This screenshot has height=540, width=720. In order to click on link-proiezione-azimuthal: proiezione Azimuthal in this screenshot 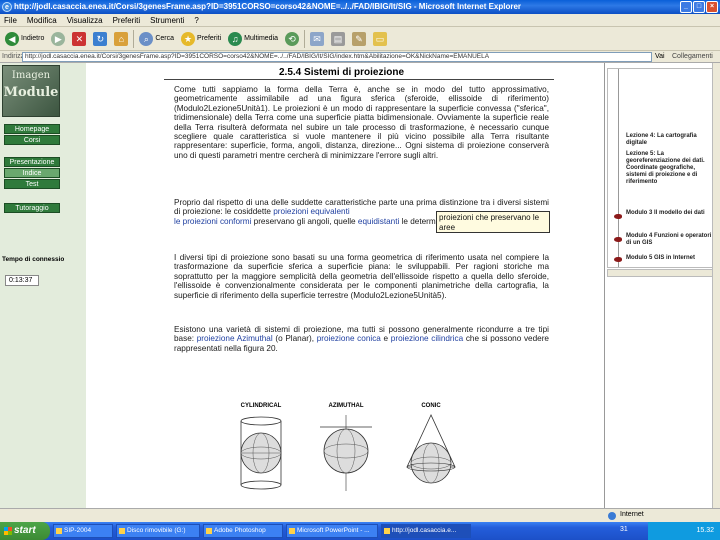, I will do `click(235, 338)`.